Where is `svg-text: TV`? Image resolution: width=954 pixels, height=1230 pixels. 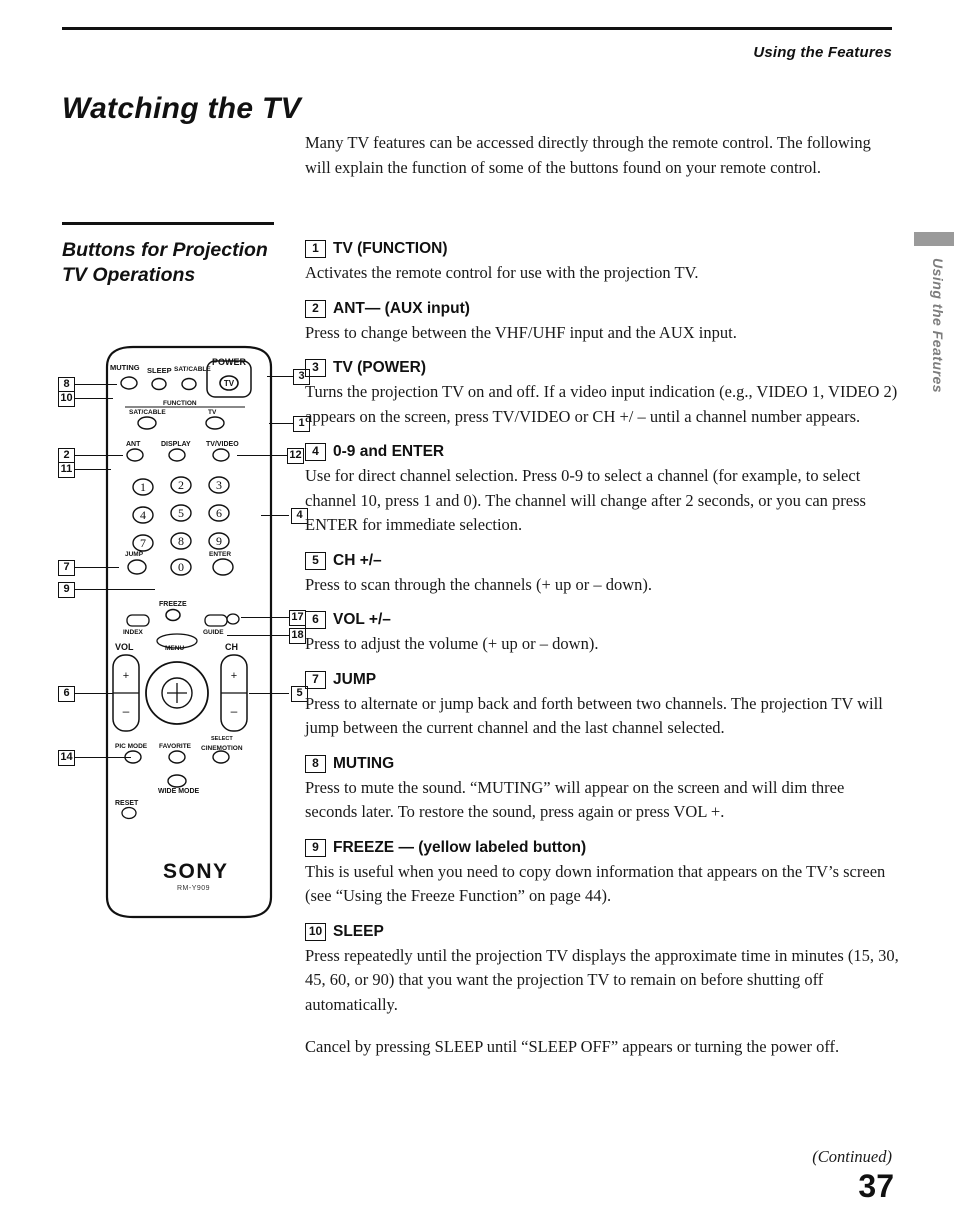
svg-text: TV is located at coordinates (229, 383).